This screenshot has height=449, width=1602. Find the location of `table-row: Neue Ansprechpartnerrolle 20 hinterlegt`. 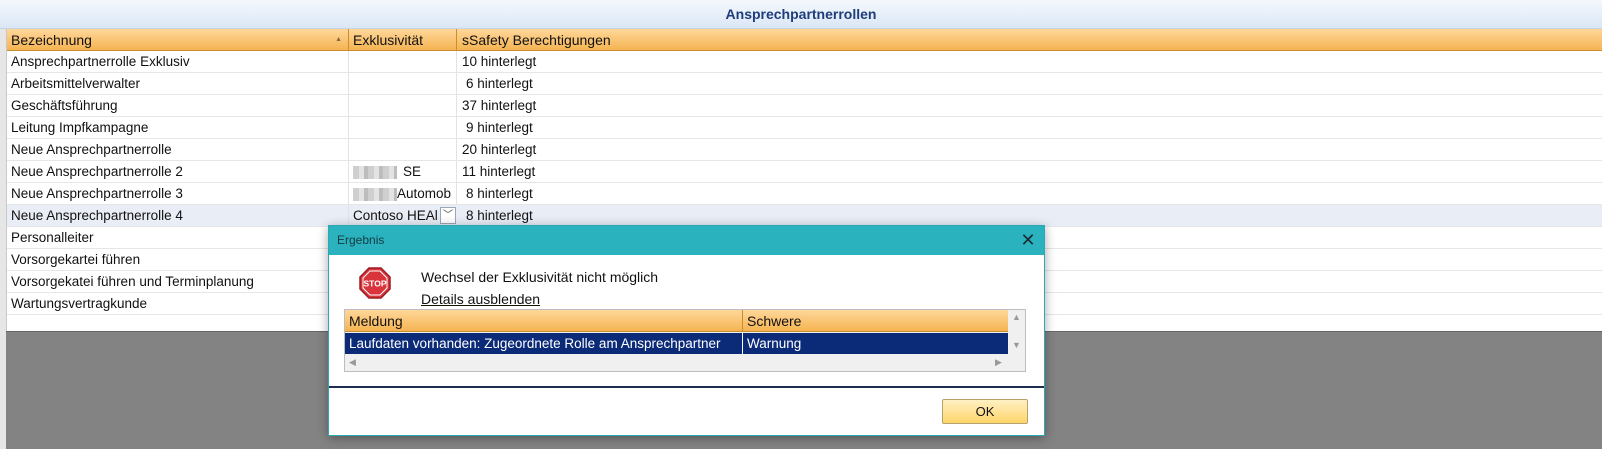

table-row: Neue Ansprechpartnerrolle 20 hinterlegt is located at coordinates (804, 150).